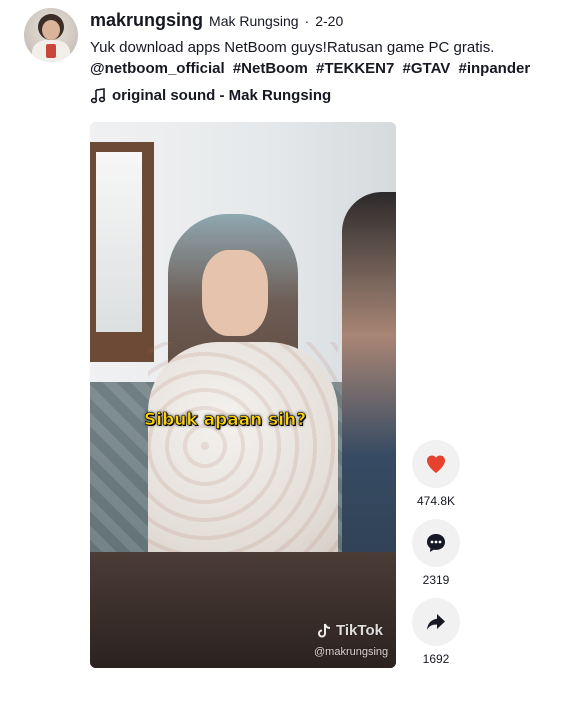 The height and width of the screenshot is (728, 584). I want to click on author-line: makrungsing Mak Rungsing · 2-20, so click(330, 20).